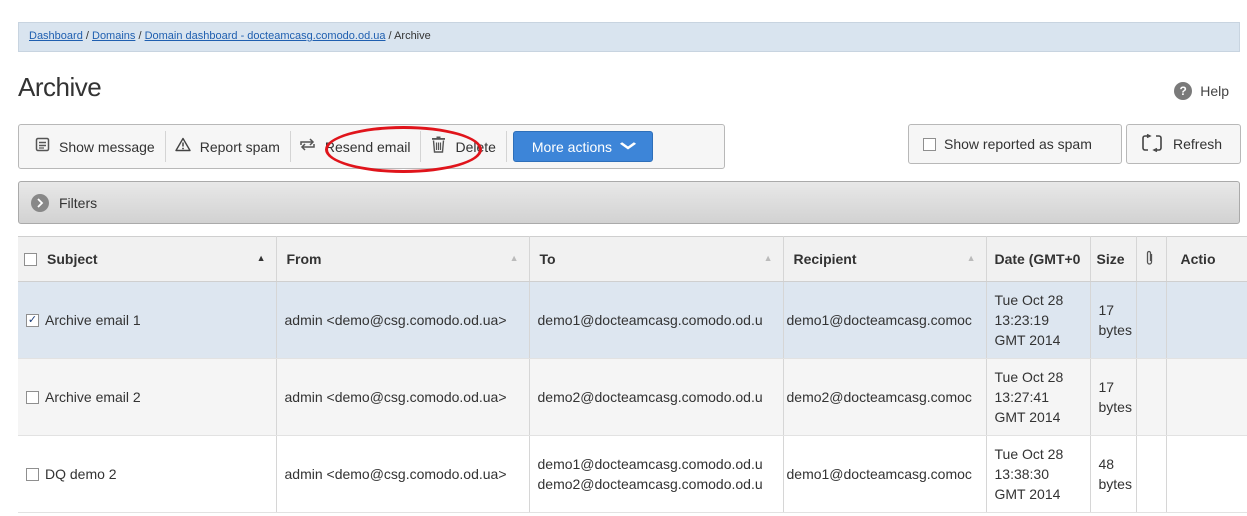 The height and width of the screenshot is (516, 1247). What do you see at coordinates (547, 259) in the screenshot?
I see `column-header-to-label: To` at bounding box center [547, 259].